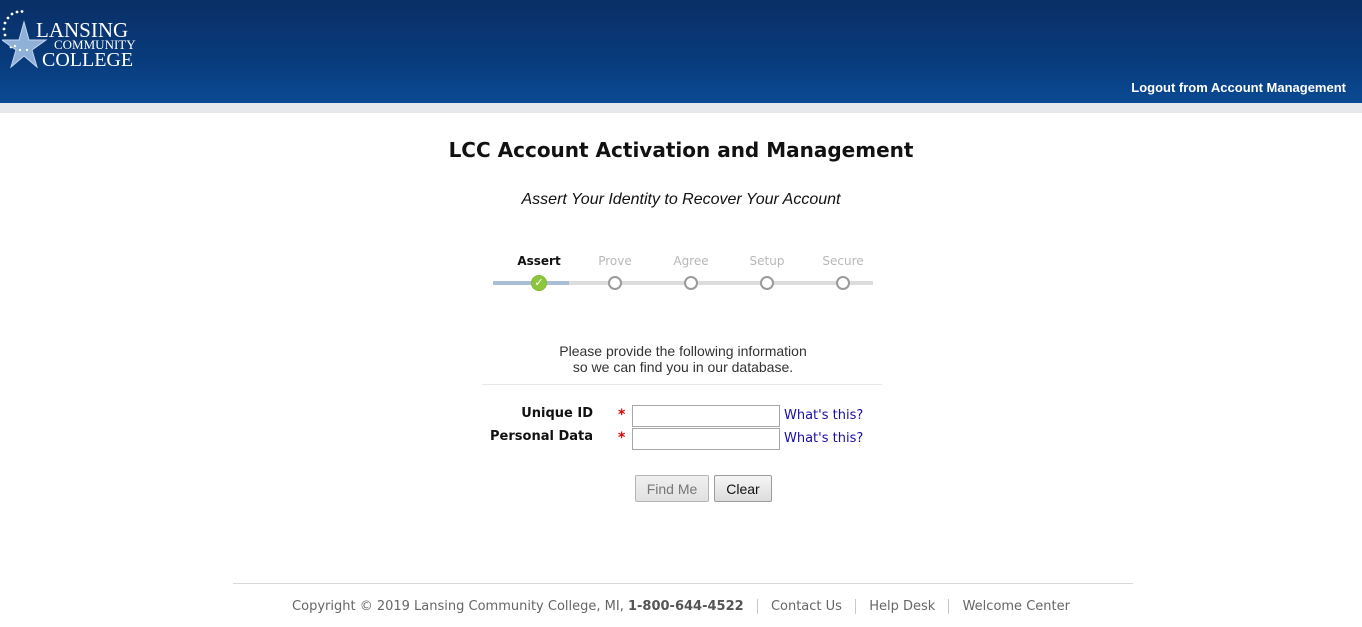 Image resolution: width=1362 pixels, height=627 pixels. Describe the element at coordinates (1016, 606) in the screenshot. I see `footer-link-welcome-center: Welcome Center` at that location.